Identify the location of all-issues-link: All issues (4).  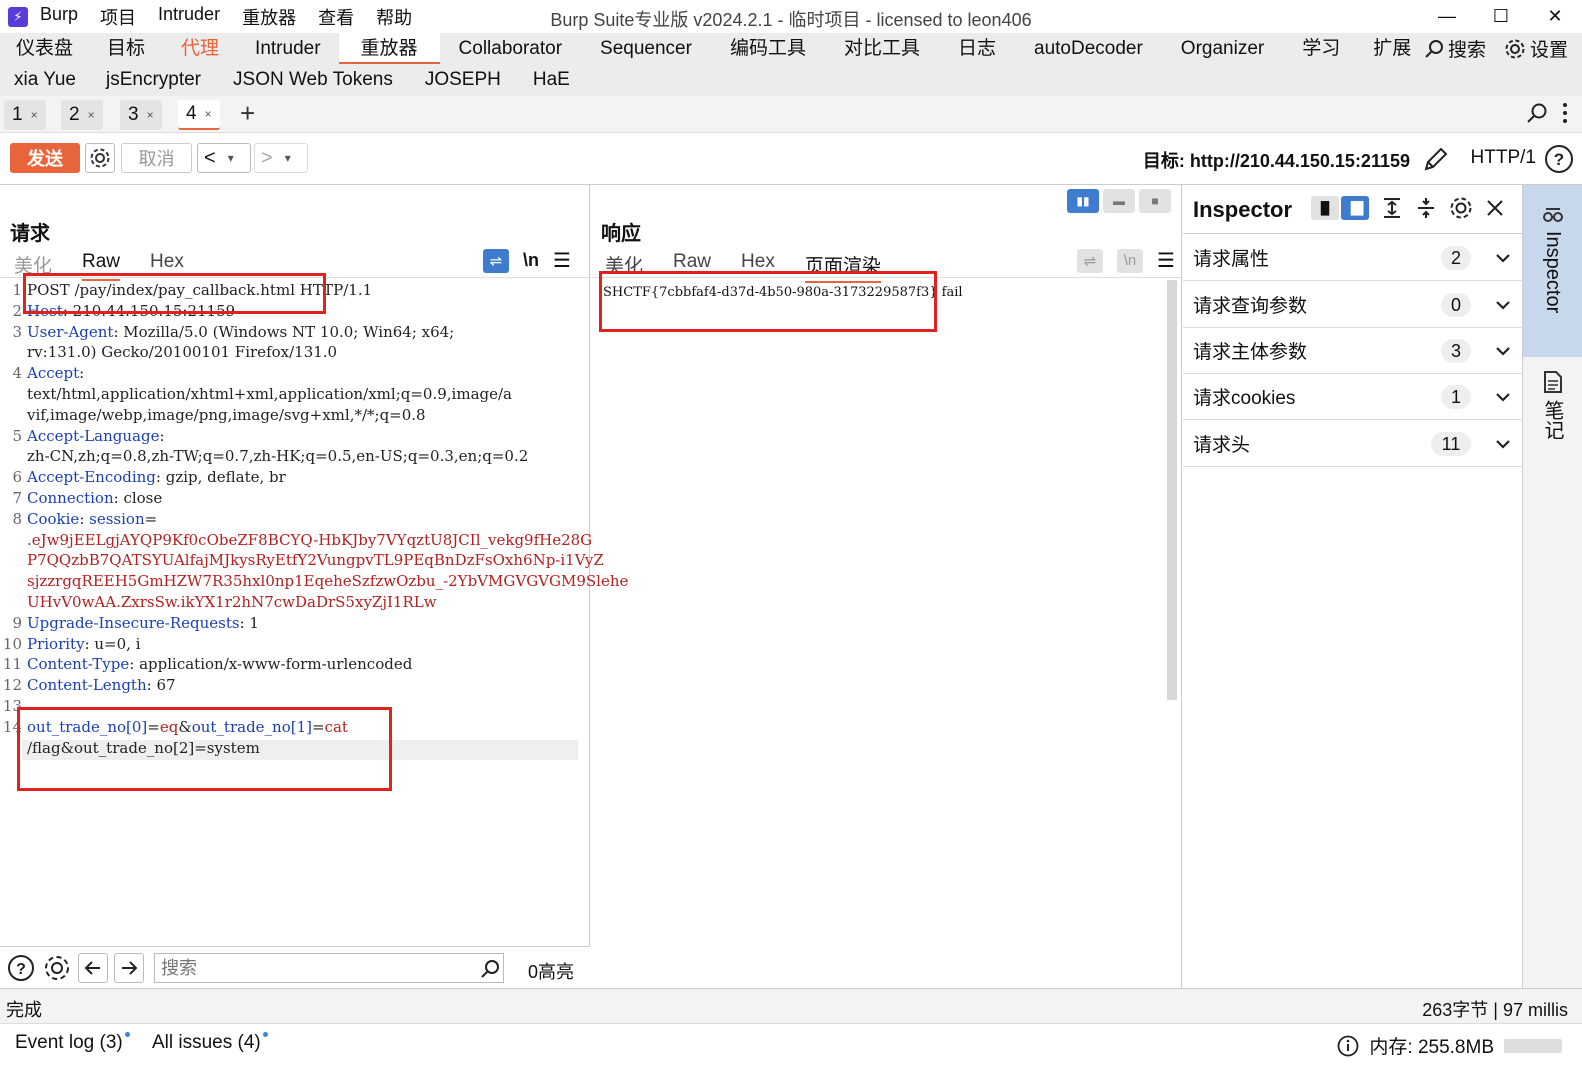
(210, 1043).